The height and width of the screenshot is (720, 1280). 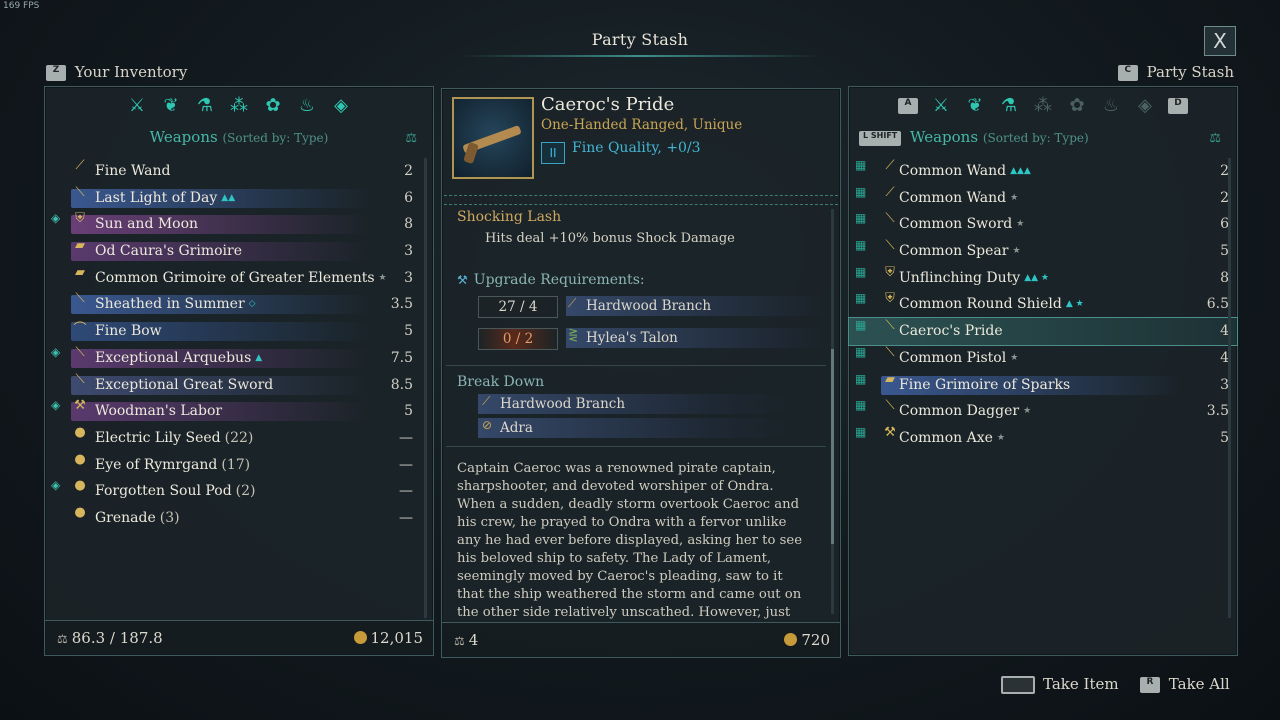 What do you see at coordinates (184, 384) in the screenshot?
I see `item-name-label: Exceptional Great Sword` at bounding box center [184, 384].